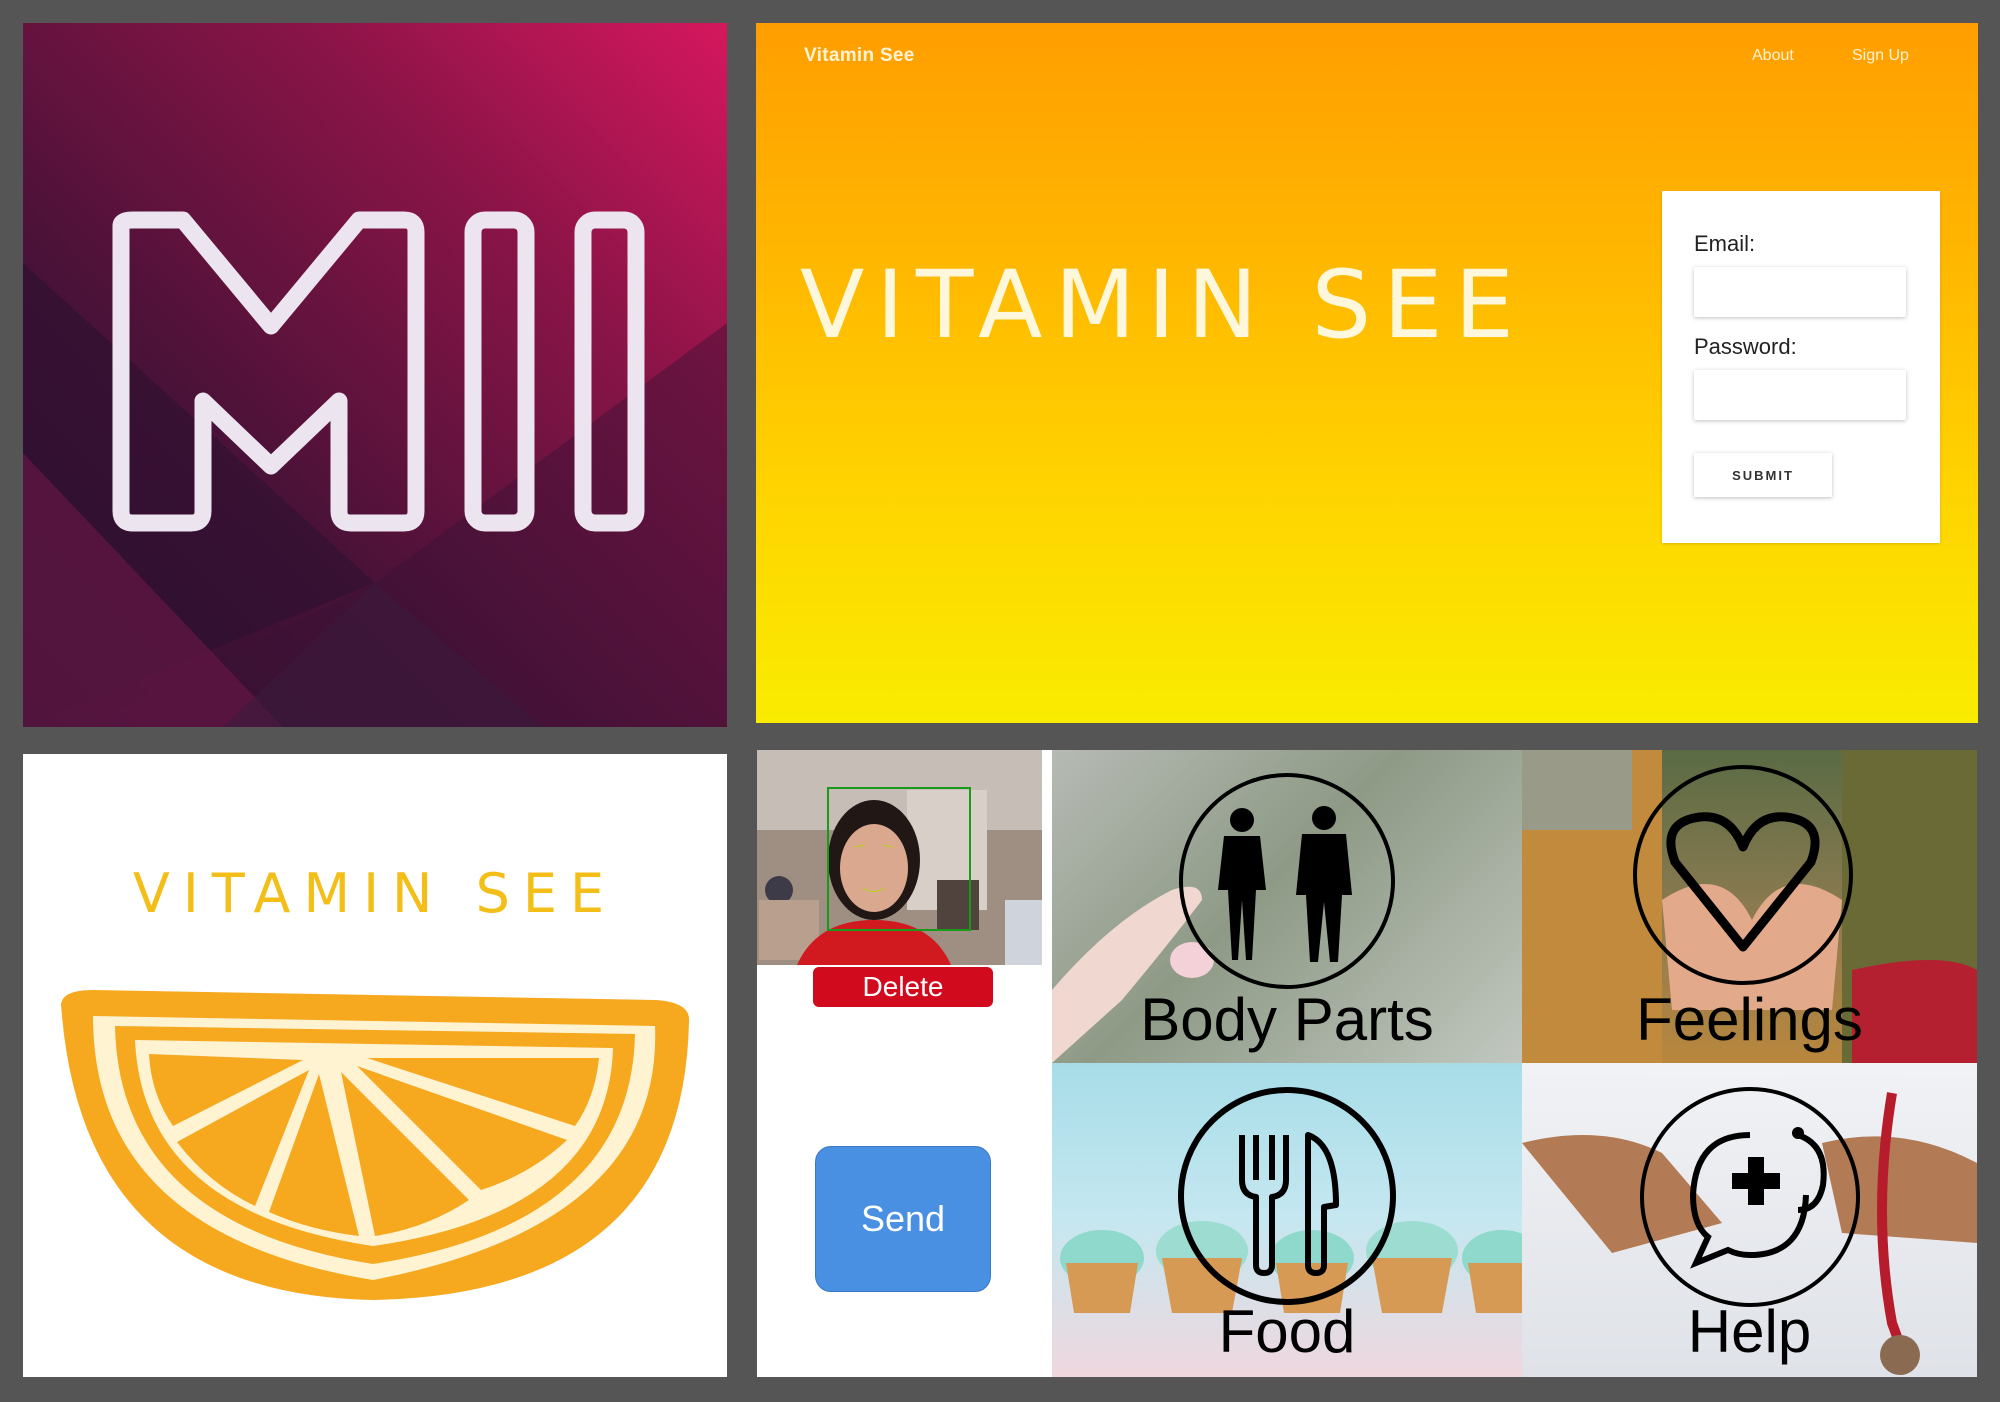 The image size is (2000, 1402). I want to click on category-tile-help: Help, so click(1749, 1220).